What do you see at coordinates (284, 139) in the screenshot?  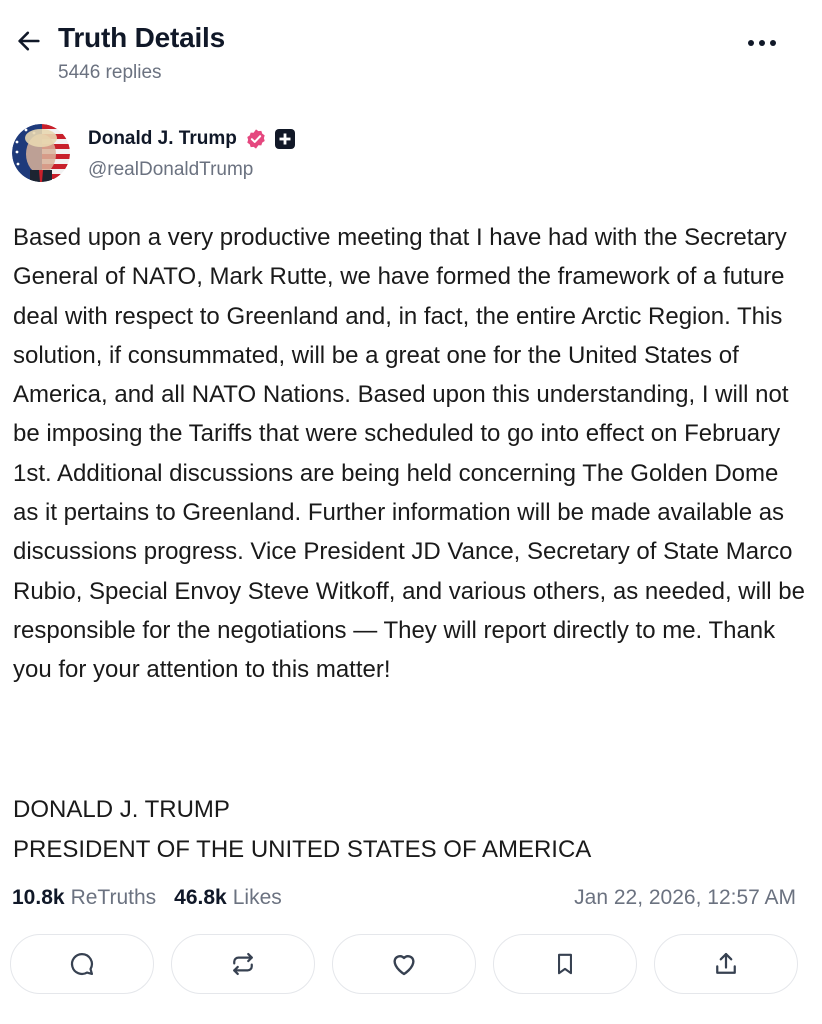 I see `plus-badge-icon` at bounding box center [284, 139].